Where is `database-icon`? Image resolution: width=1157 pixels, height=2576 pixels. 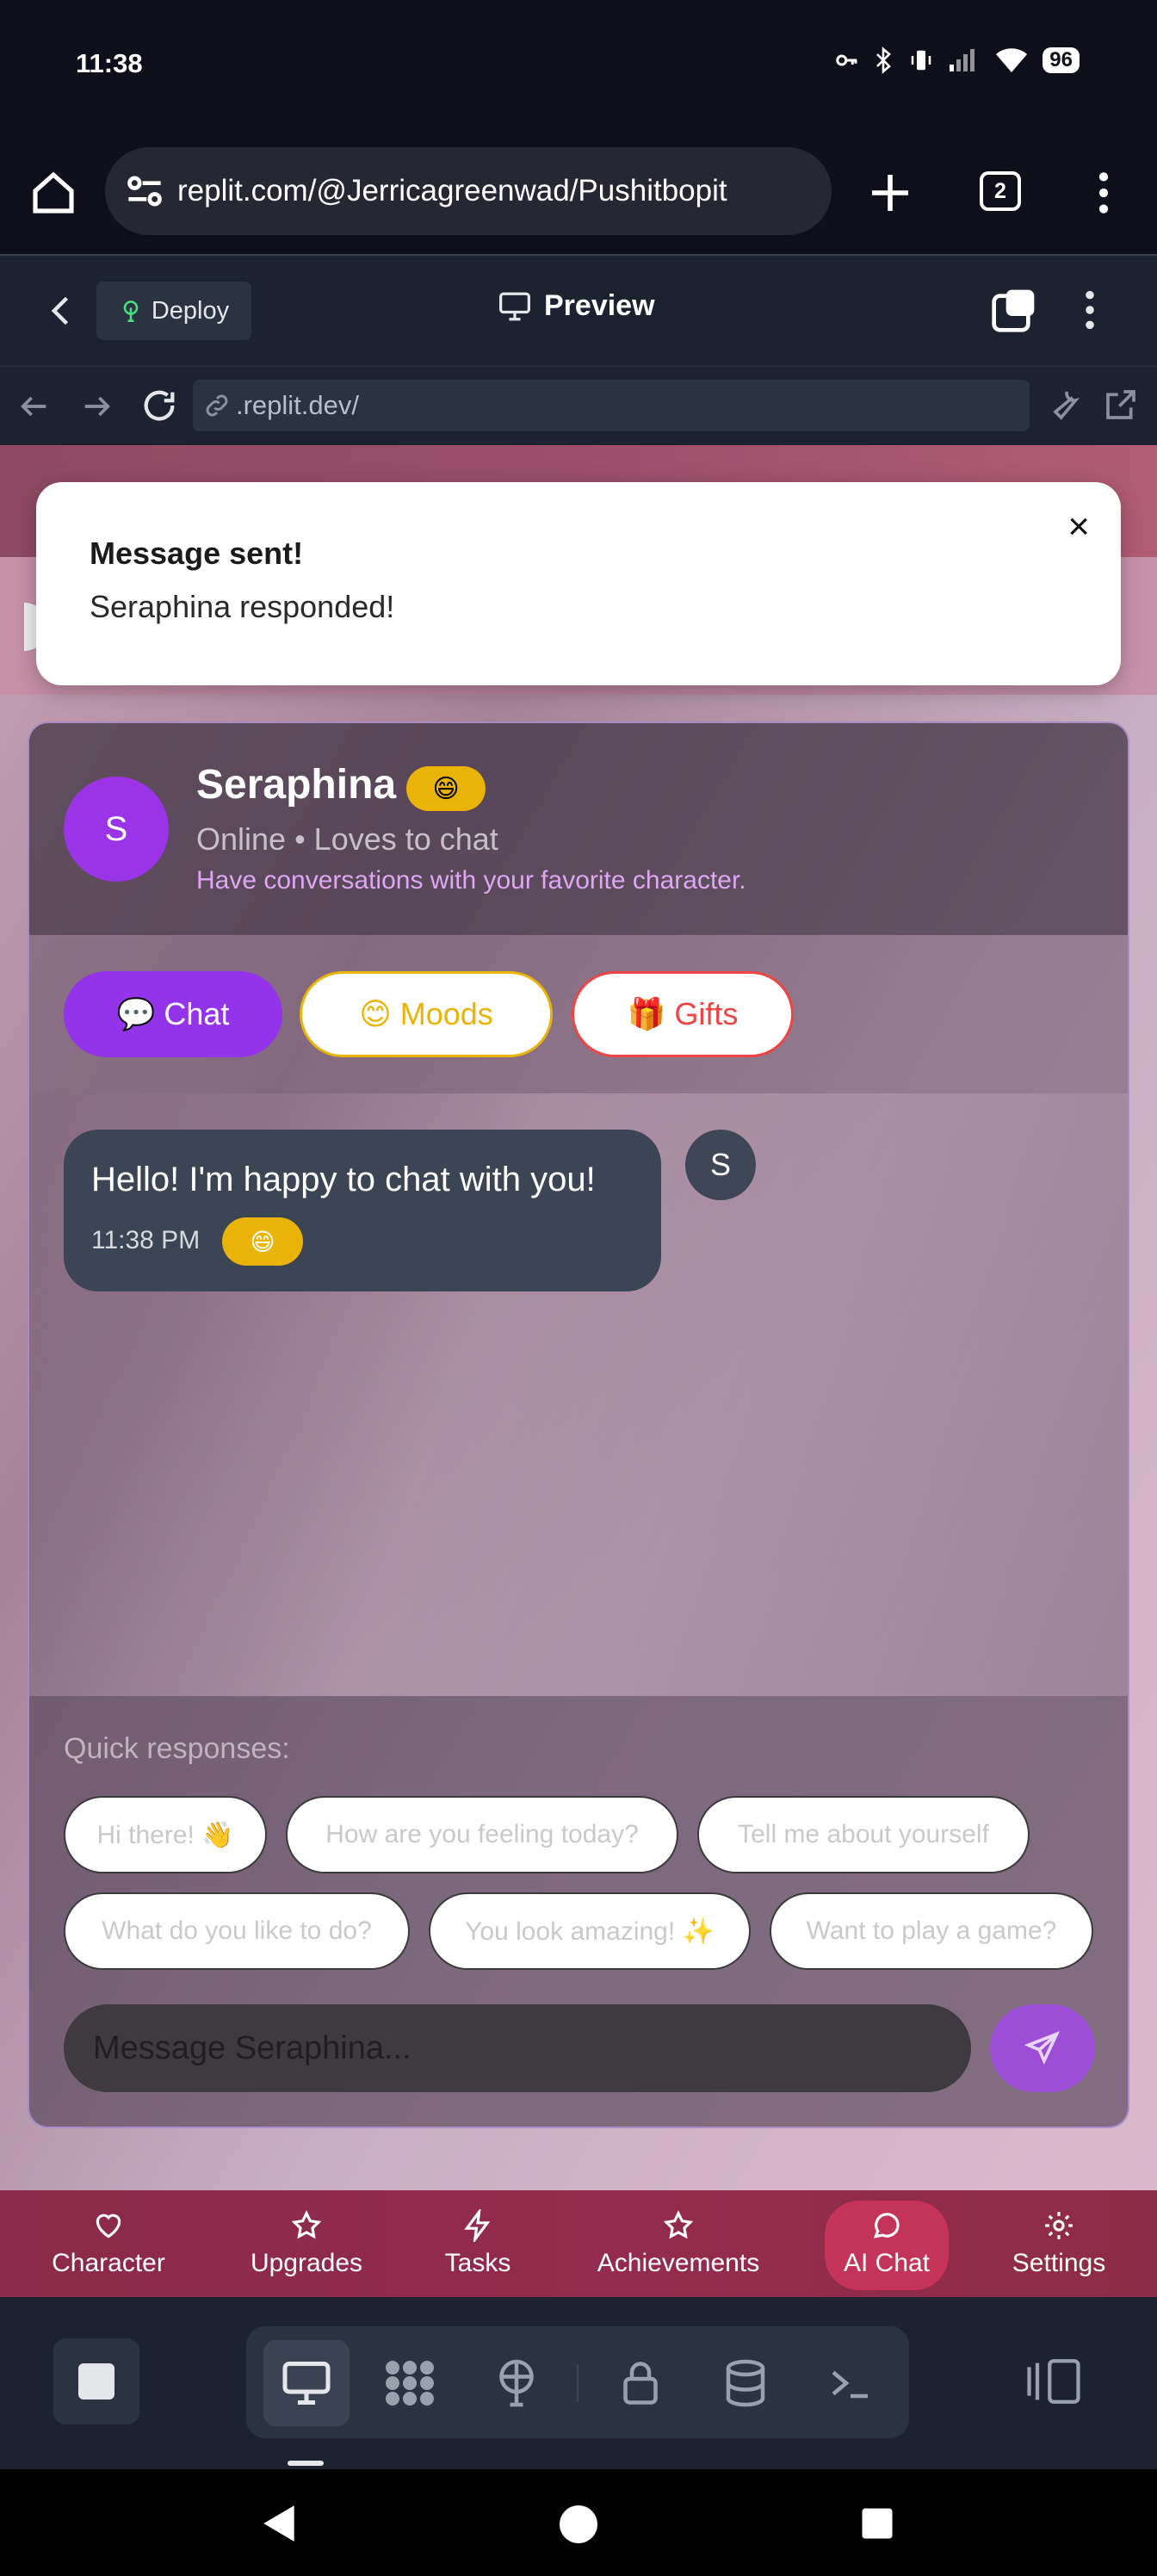 database-icon is located at coordinates (745, 2383).